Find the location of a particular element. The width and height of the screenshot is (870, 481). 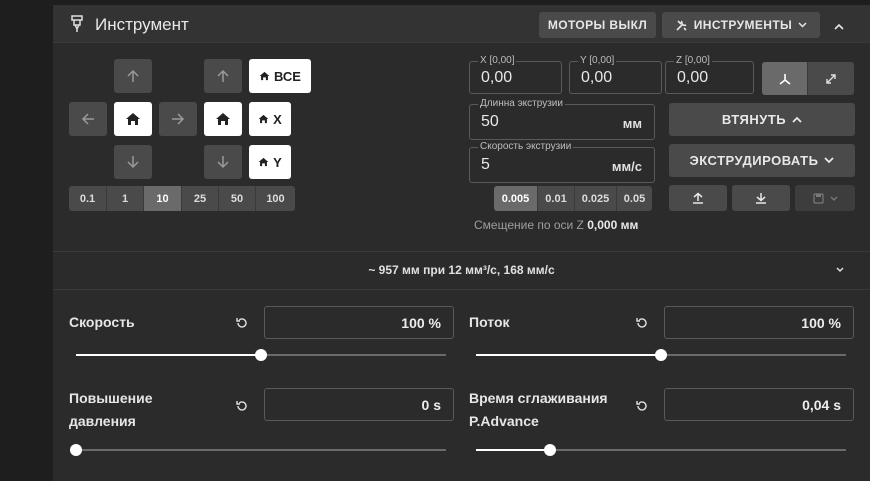

save-icon is located at coordinates (818, 198).